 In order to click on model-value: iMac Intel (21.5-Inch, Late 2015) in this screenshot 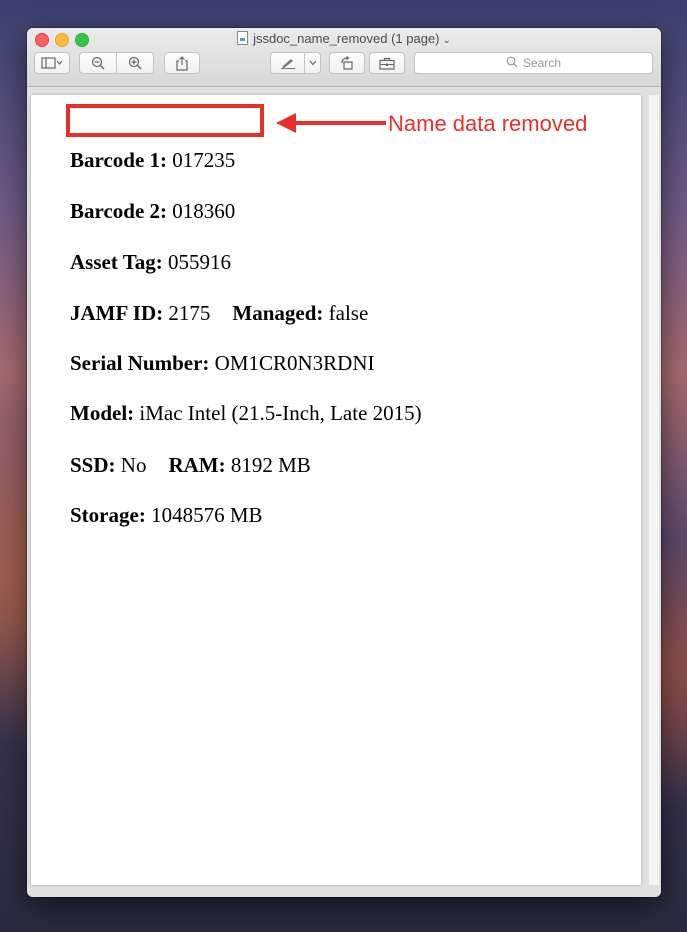, I will do `click(280, 413)`.